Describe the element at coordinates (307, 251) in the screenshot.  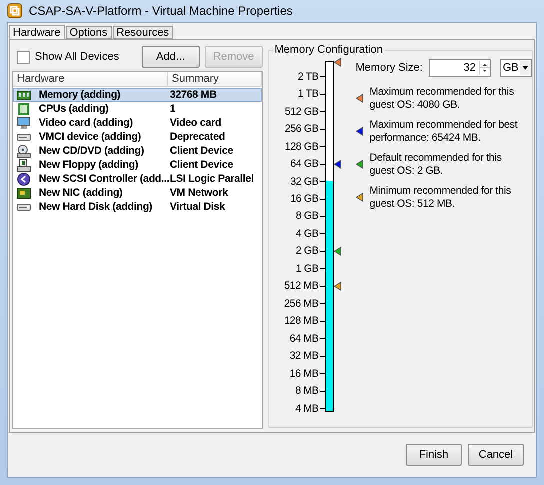
I see `scale-label: 2 GB` at that location.